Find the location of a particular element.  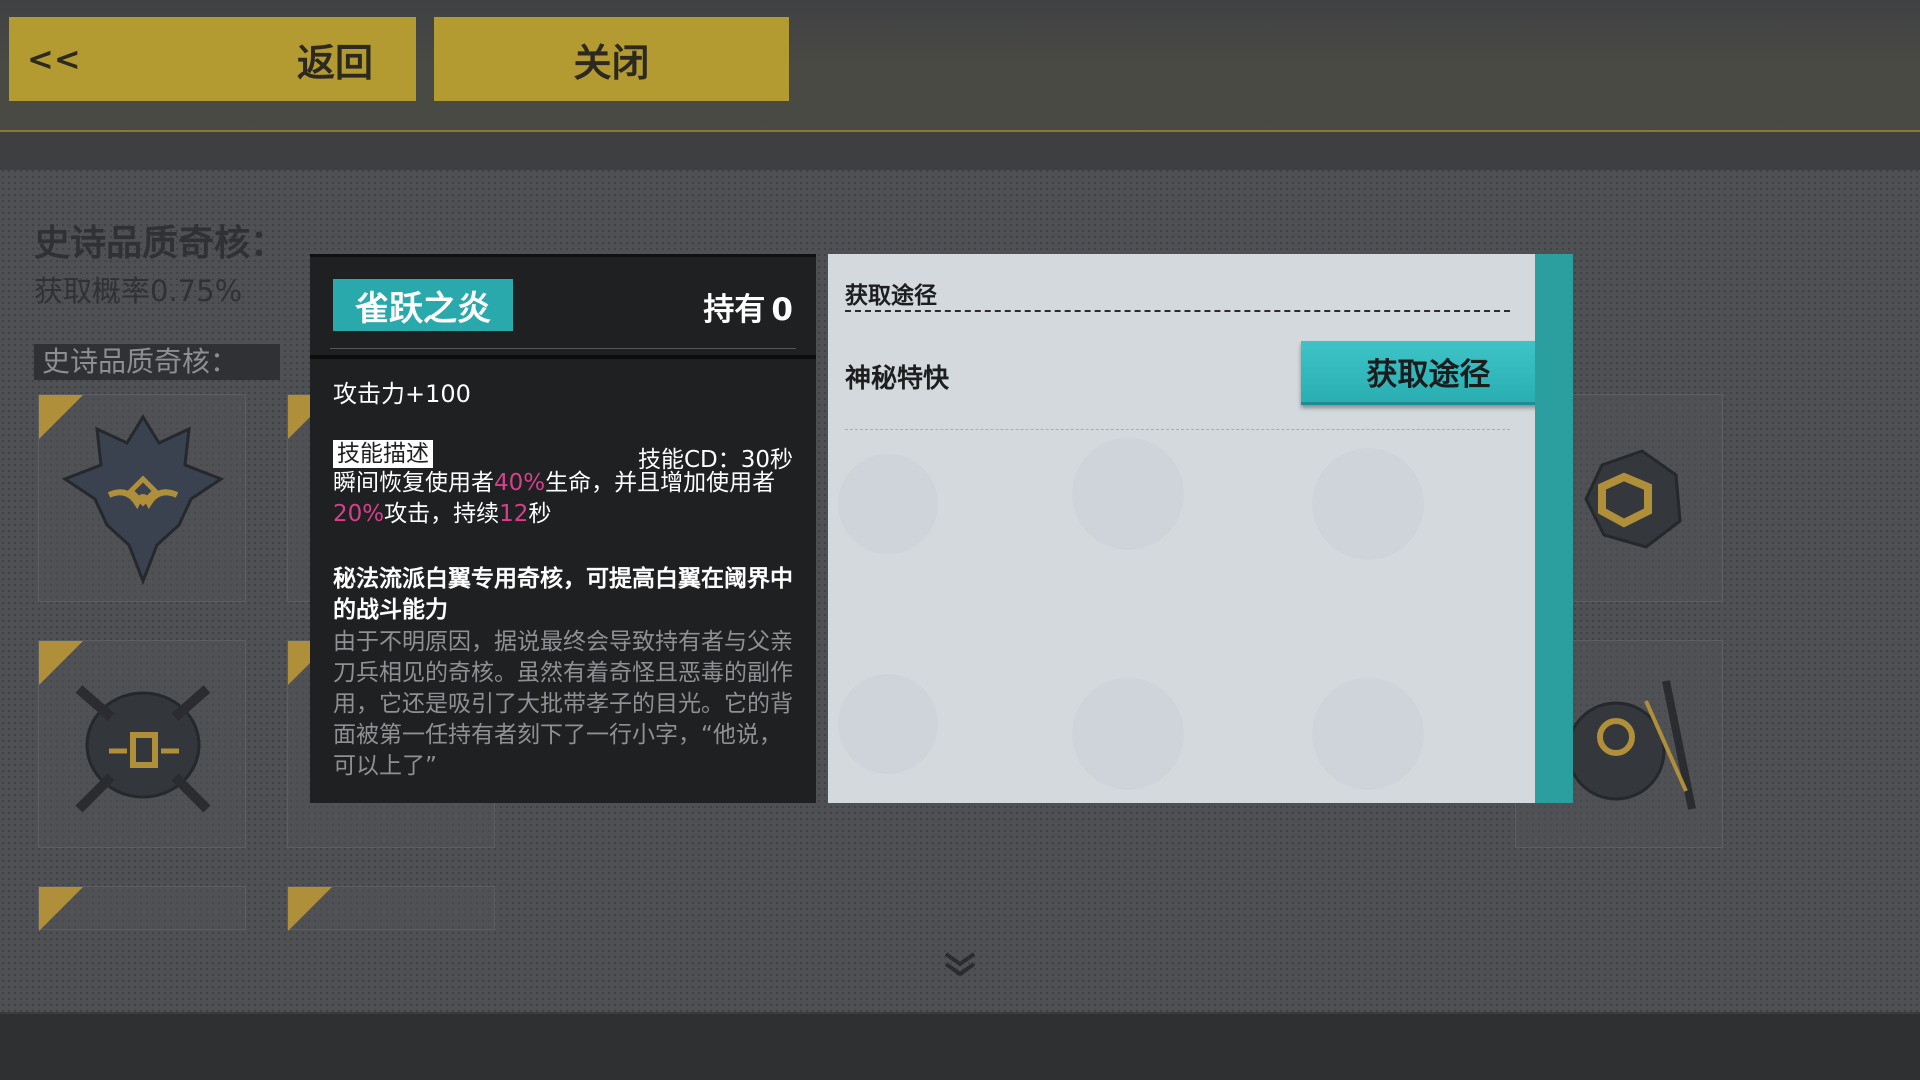

skill-duration-value: 12 is located at coordinates (514, 514).